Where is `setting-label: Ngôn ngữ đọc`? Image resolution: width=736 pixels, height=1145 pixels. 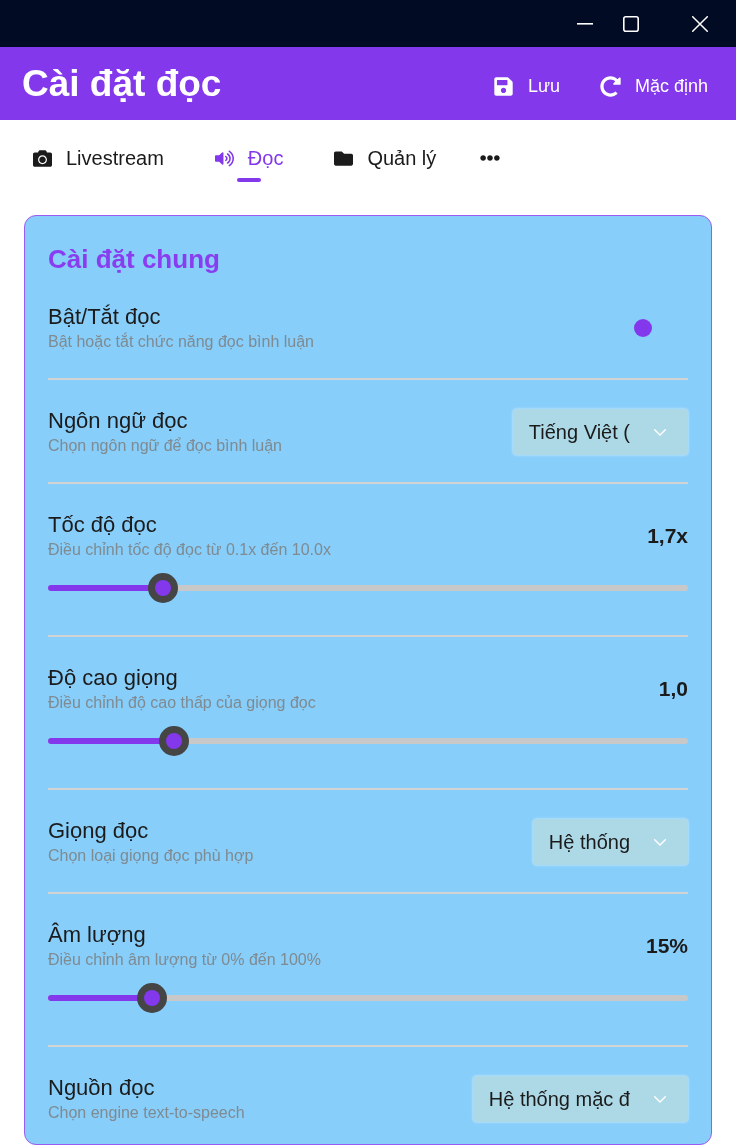 setting-label: Ngôn ngữ đọc is located at coordinates (118, 421).